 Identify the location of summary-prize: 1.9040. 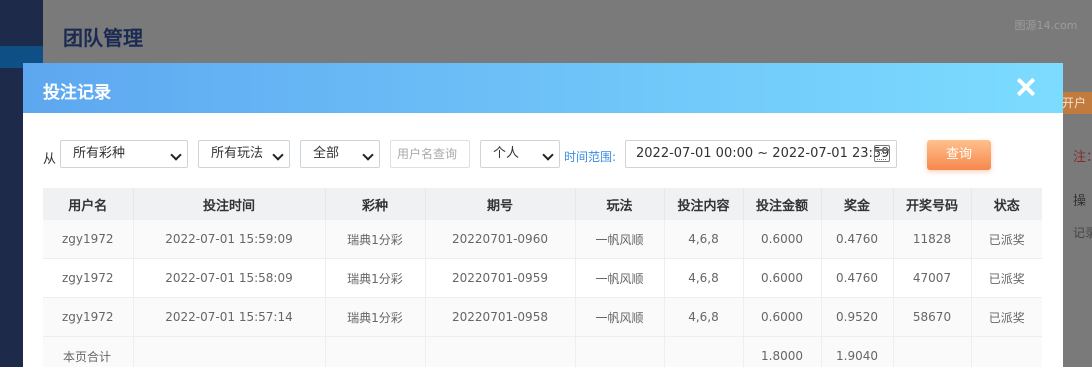
(857, 351).